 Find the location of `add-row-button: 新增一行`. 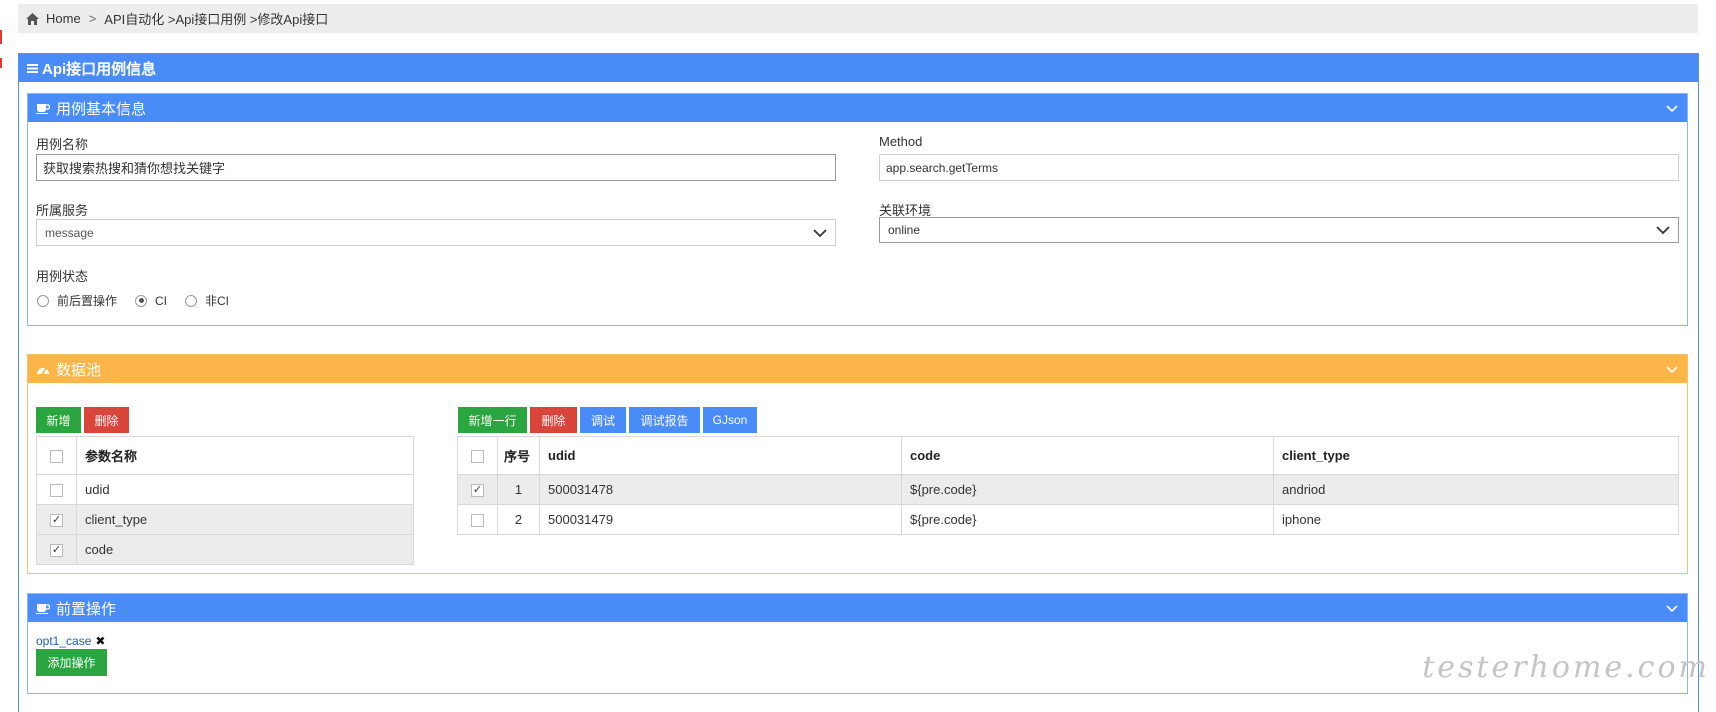

add-row-button: 新增一行 is located at coordinates (492, 420).